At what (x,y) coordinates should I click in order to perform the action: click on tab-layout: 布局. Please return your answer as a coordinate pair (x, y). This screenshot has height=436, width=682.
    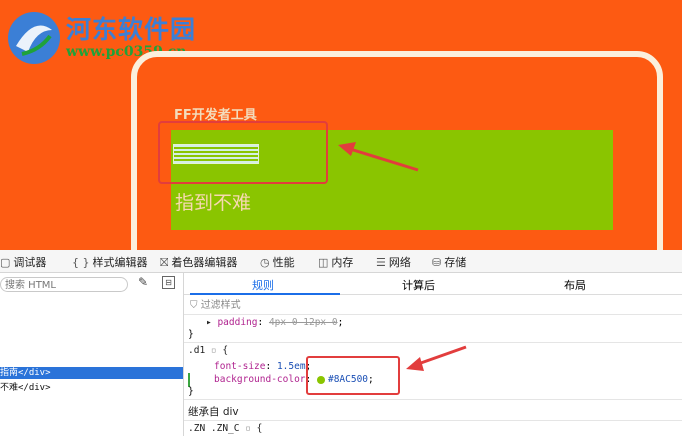
    Looking at the image, I should click on (575, 285).